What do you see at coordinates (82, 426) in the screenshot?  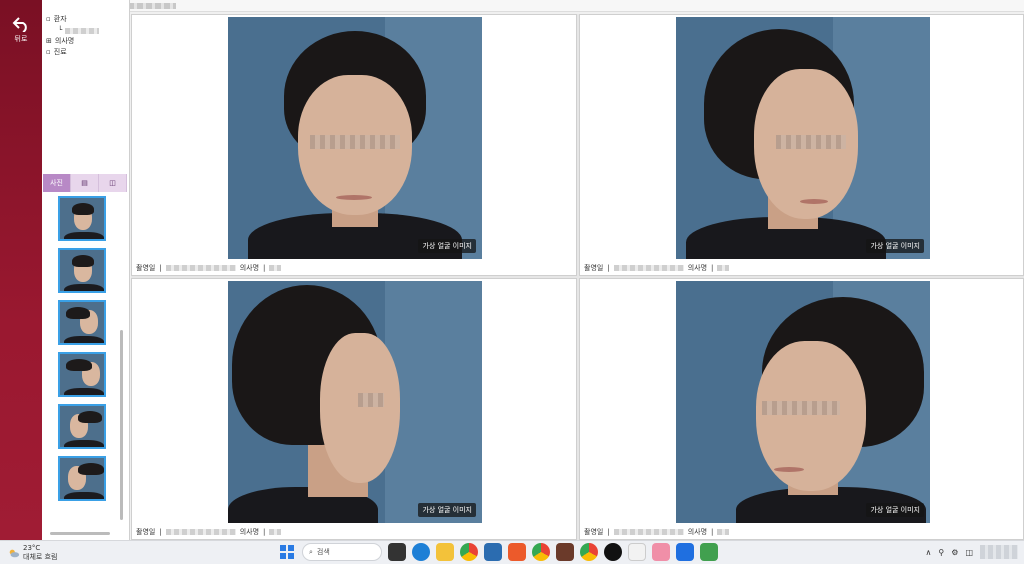 I see `thumbnail-left-side` at bounding box center [82, 426].